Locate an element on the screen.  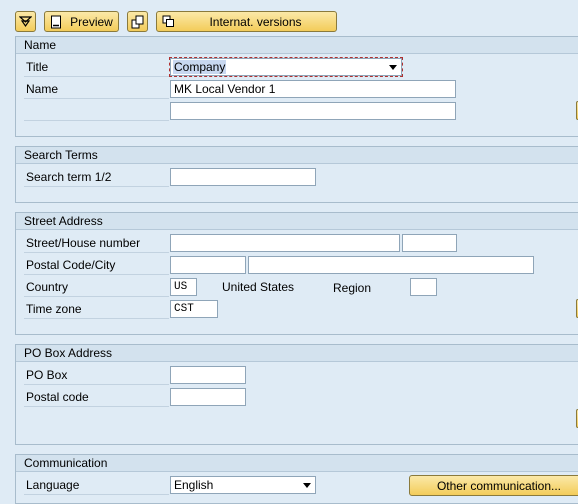
toolbar: Preview Internat. versions is located at coordinates (289, 18).